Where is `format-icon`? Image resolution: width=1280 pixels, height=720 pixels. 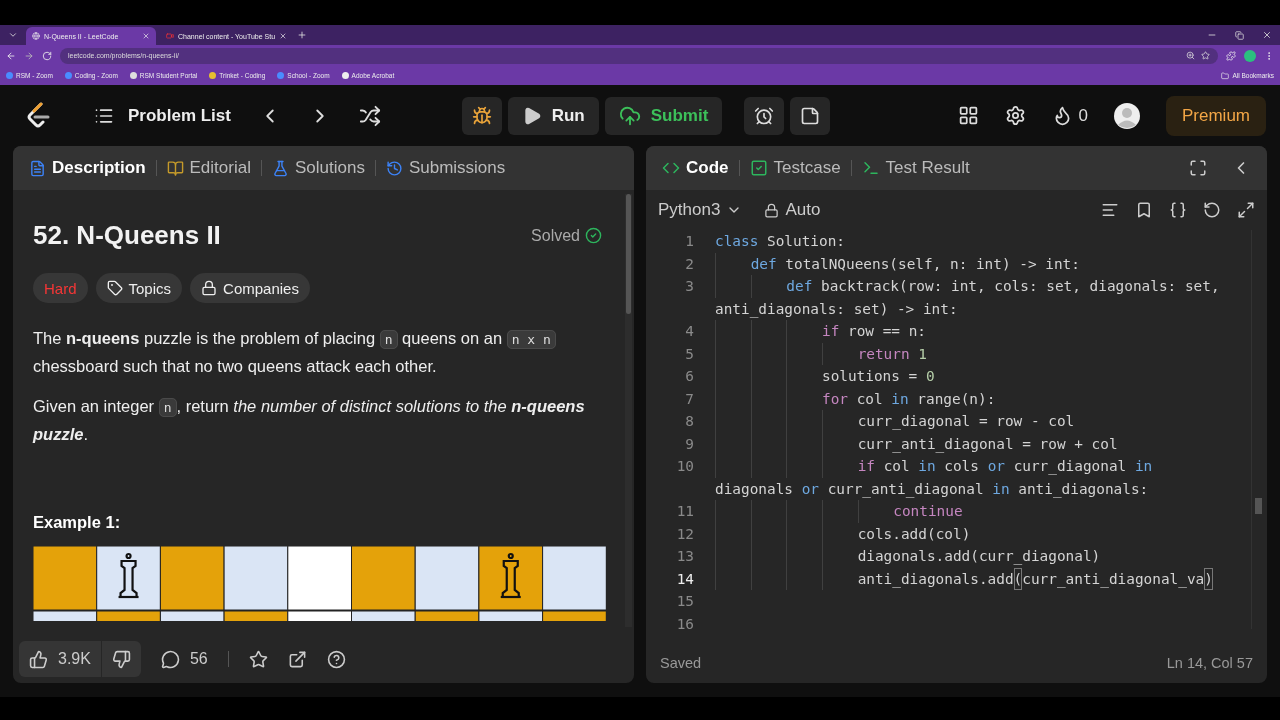 format-icon is located at coordinates (1110, 210).